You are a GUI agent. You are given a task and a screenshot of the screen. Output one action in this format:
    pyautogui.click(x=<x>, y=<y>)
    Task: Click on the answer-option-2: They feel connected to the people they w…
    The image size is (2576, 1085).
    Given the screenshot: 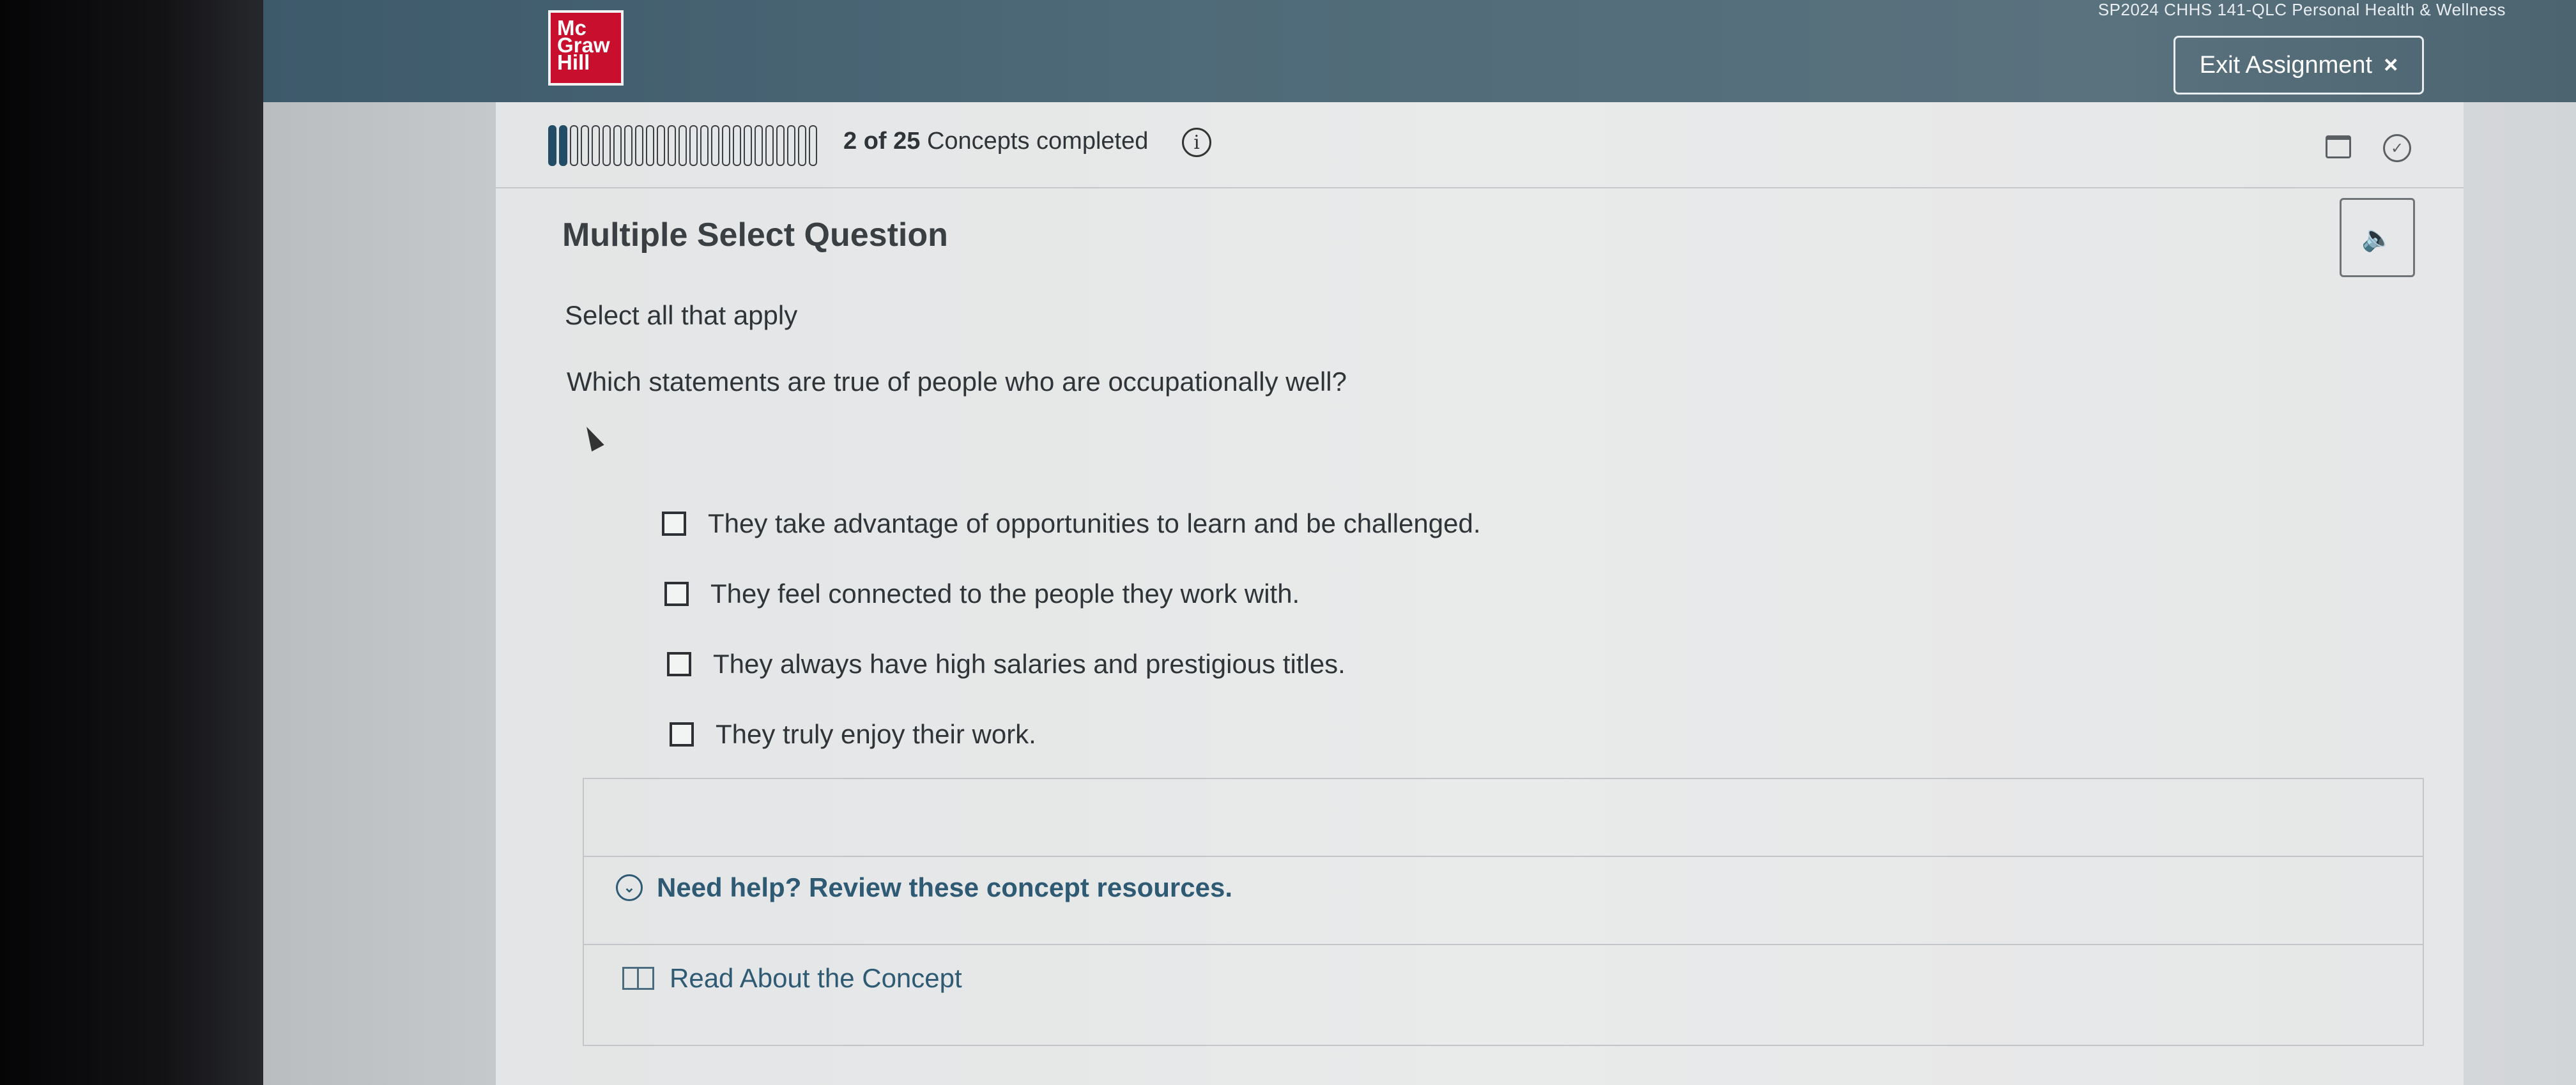 What is the action you would take?
    pyautogui.click(x=982, y=594)
    